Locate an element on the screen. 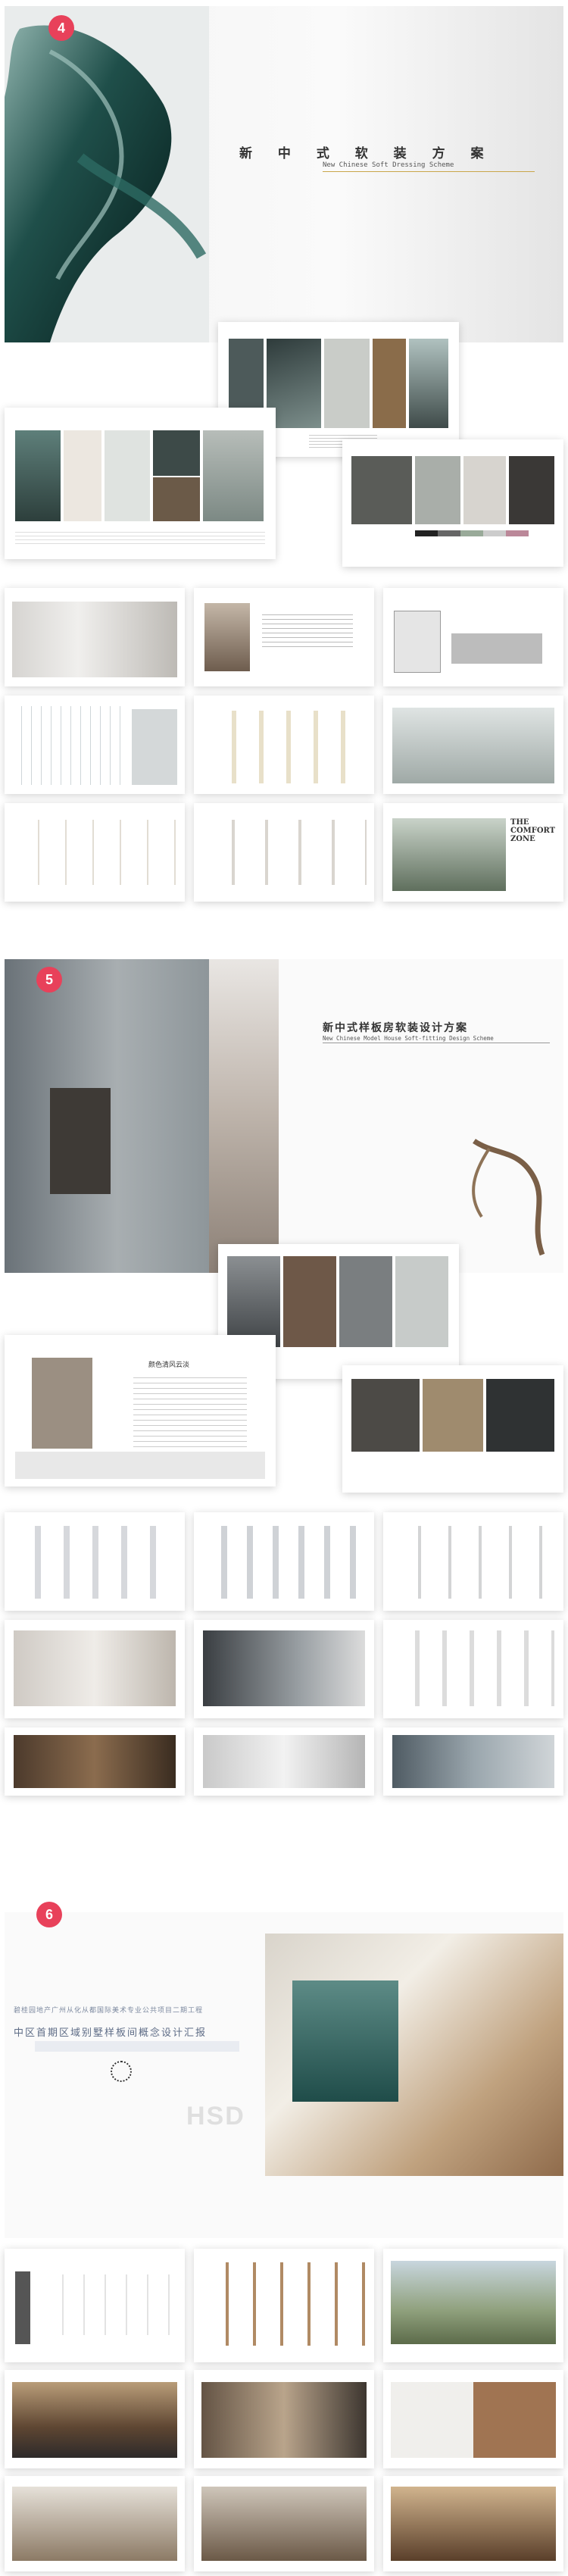  slide-dining-room is located at coordinates (95, 1669).